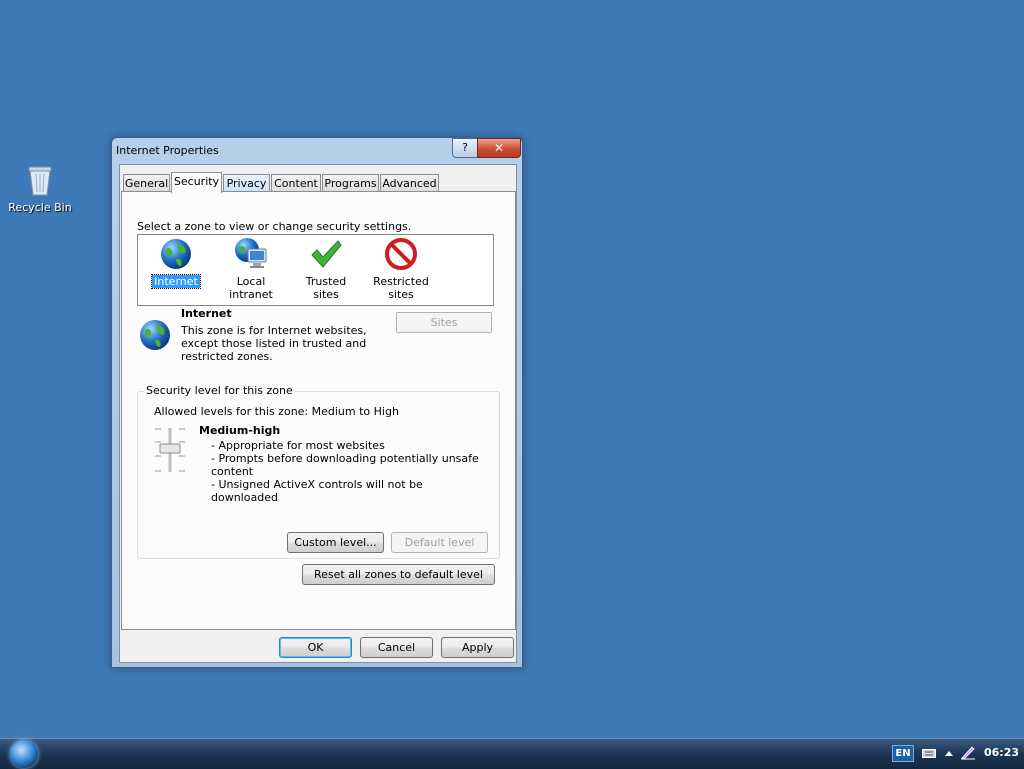  What do you see at coordinates (350, 183) in the screenshot?
I see `tab-programs: Programs` at bounding box center [350, 183].